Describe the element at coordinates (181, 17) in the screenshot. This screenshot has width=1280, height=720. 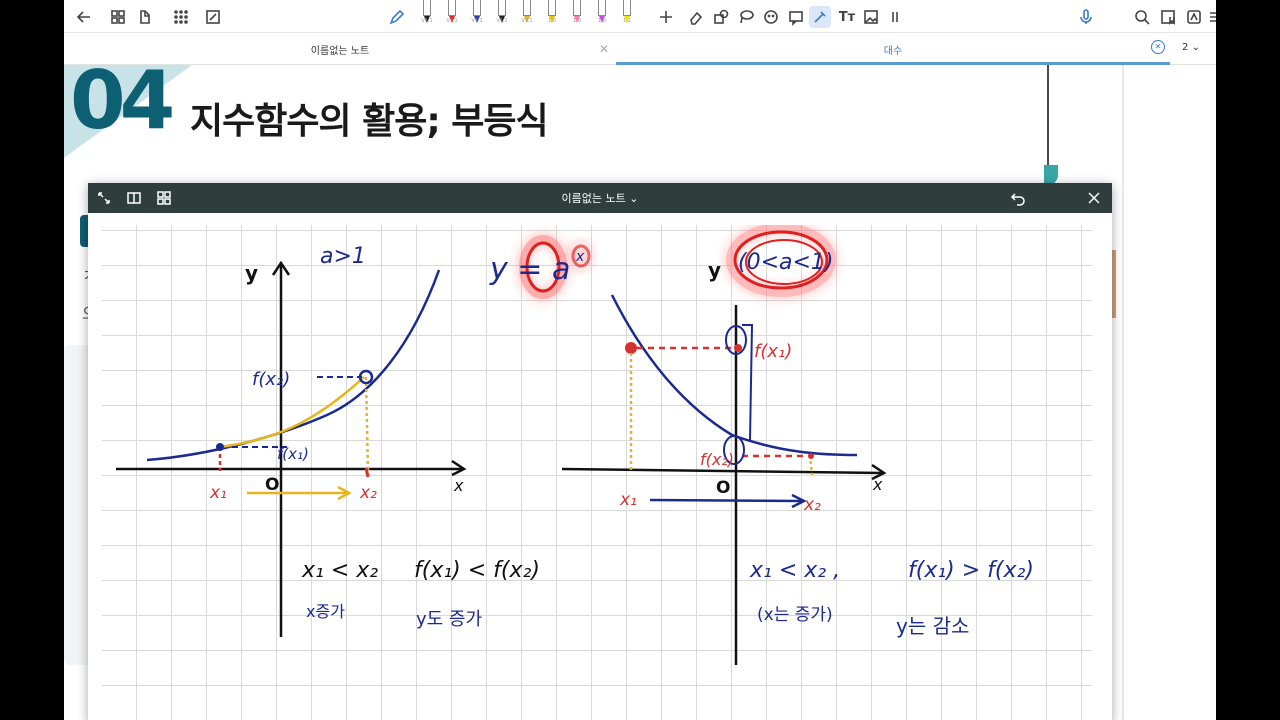
I see `apps-icon` at that location.